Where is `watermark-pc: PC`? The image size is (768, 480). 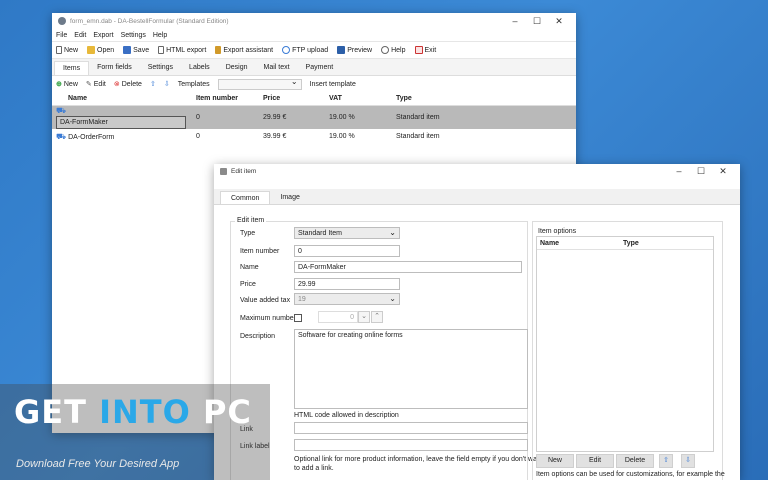
watermark-pc: PC is located at coordinates (221, 412).